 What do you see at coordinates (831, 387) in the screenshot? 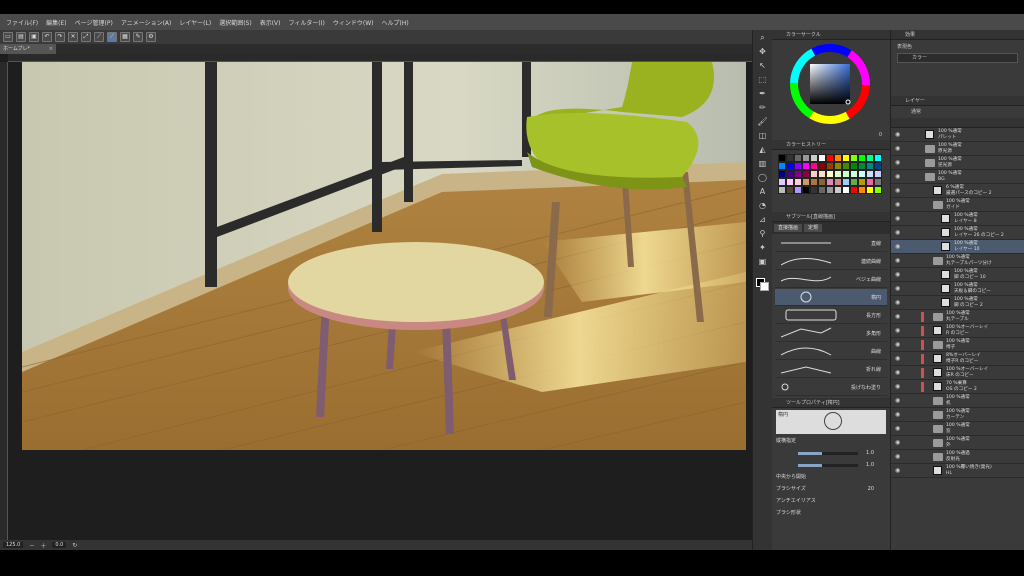
I see `subtool-item: 投げなわ塗り` at bounding box center [831, 387].